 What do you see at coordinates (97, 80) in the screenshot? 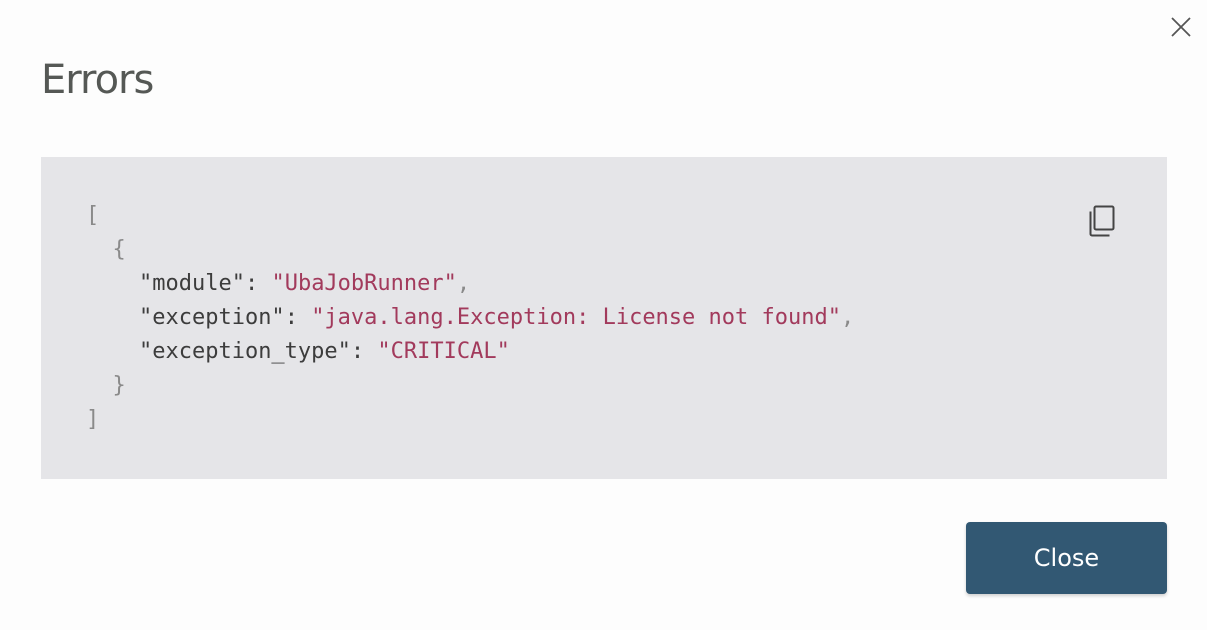
I see `dialog-title: Errors` at bounding box center [97, 80].